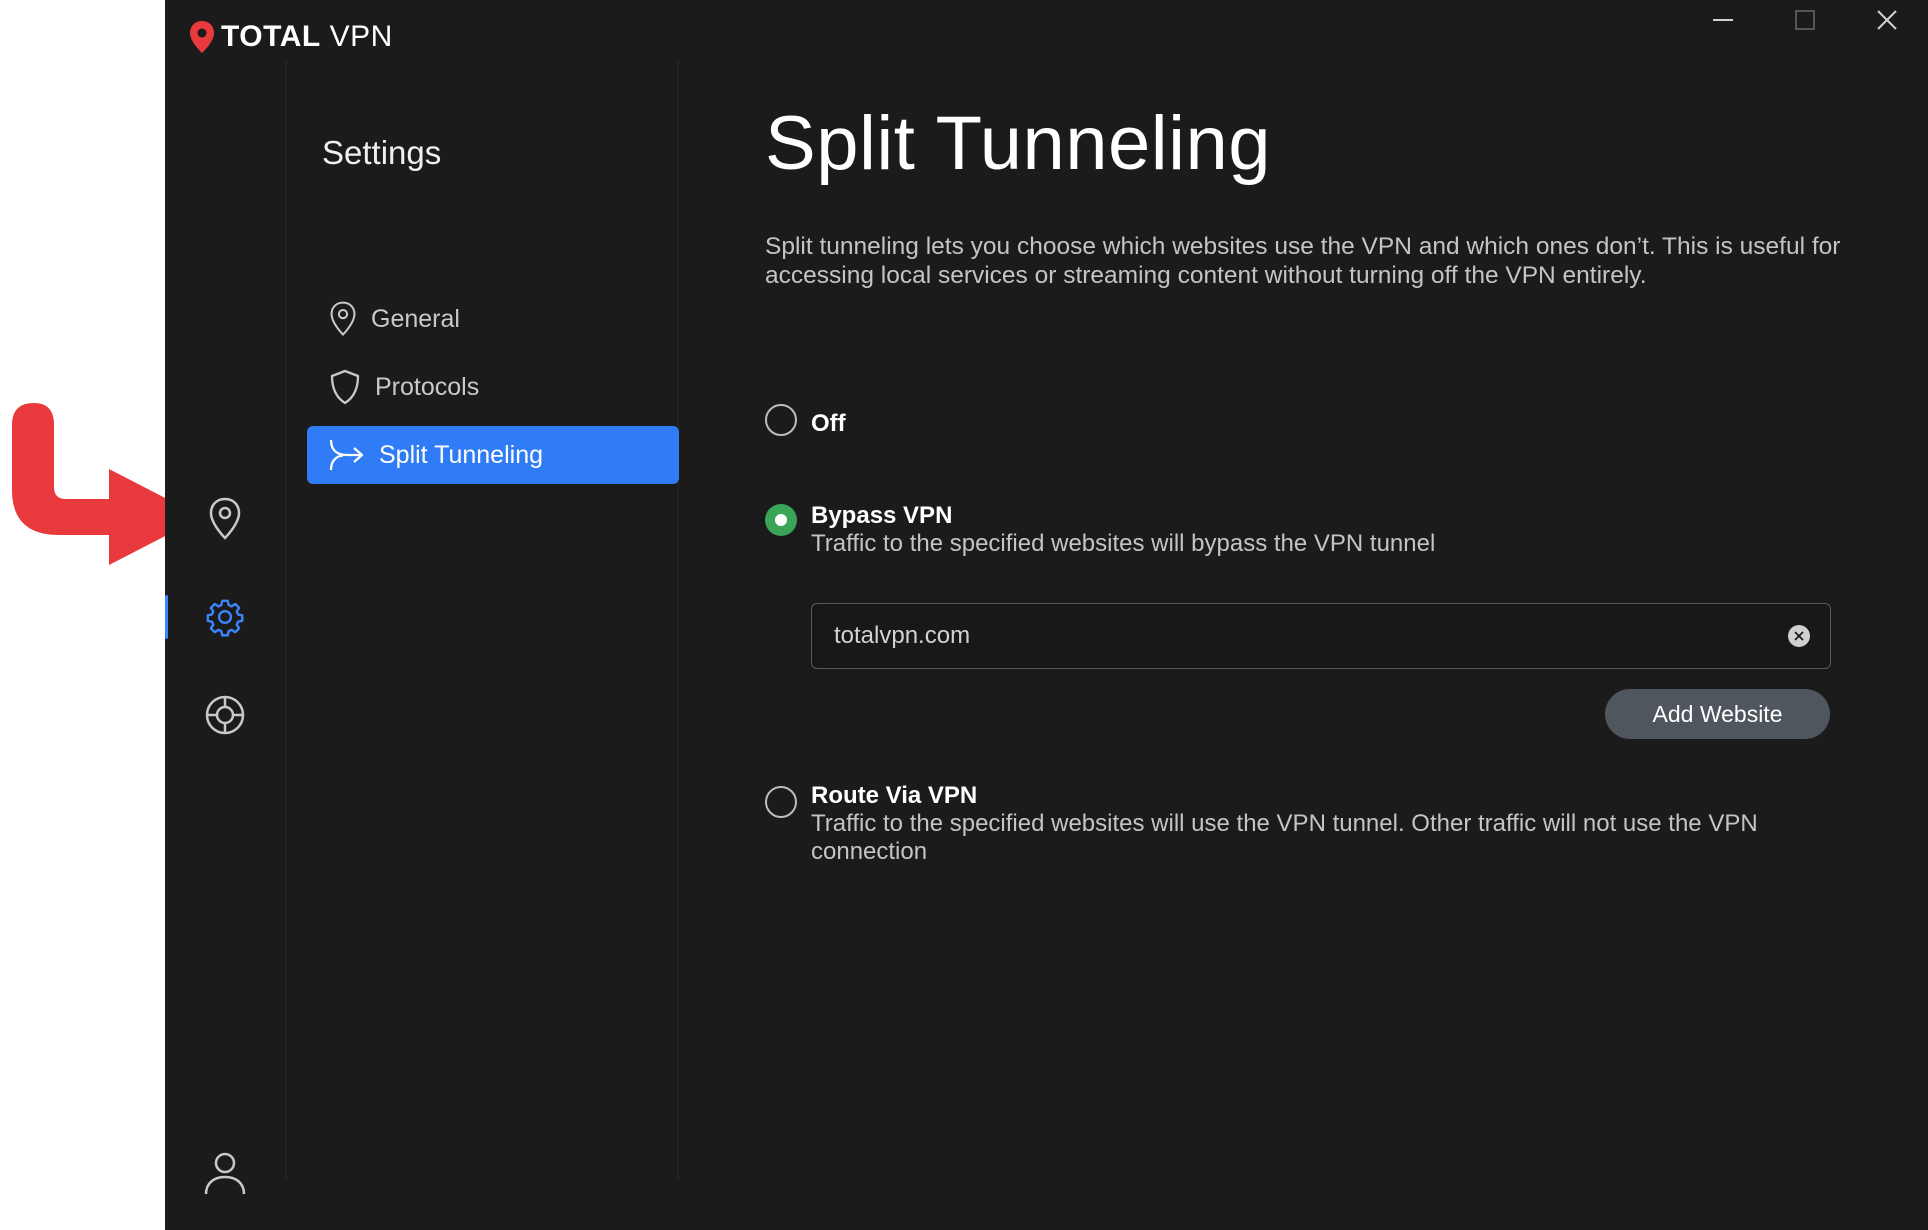 The image size is (1928, 1230). I want to click on user-icon, so click(225, 1173).